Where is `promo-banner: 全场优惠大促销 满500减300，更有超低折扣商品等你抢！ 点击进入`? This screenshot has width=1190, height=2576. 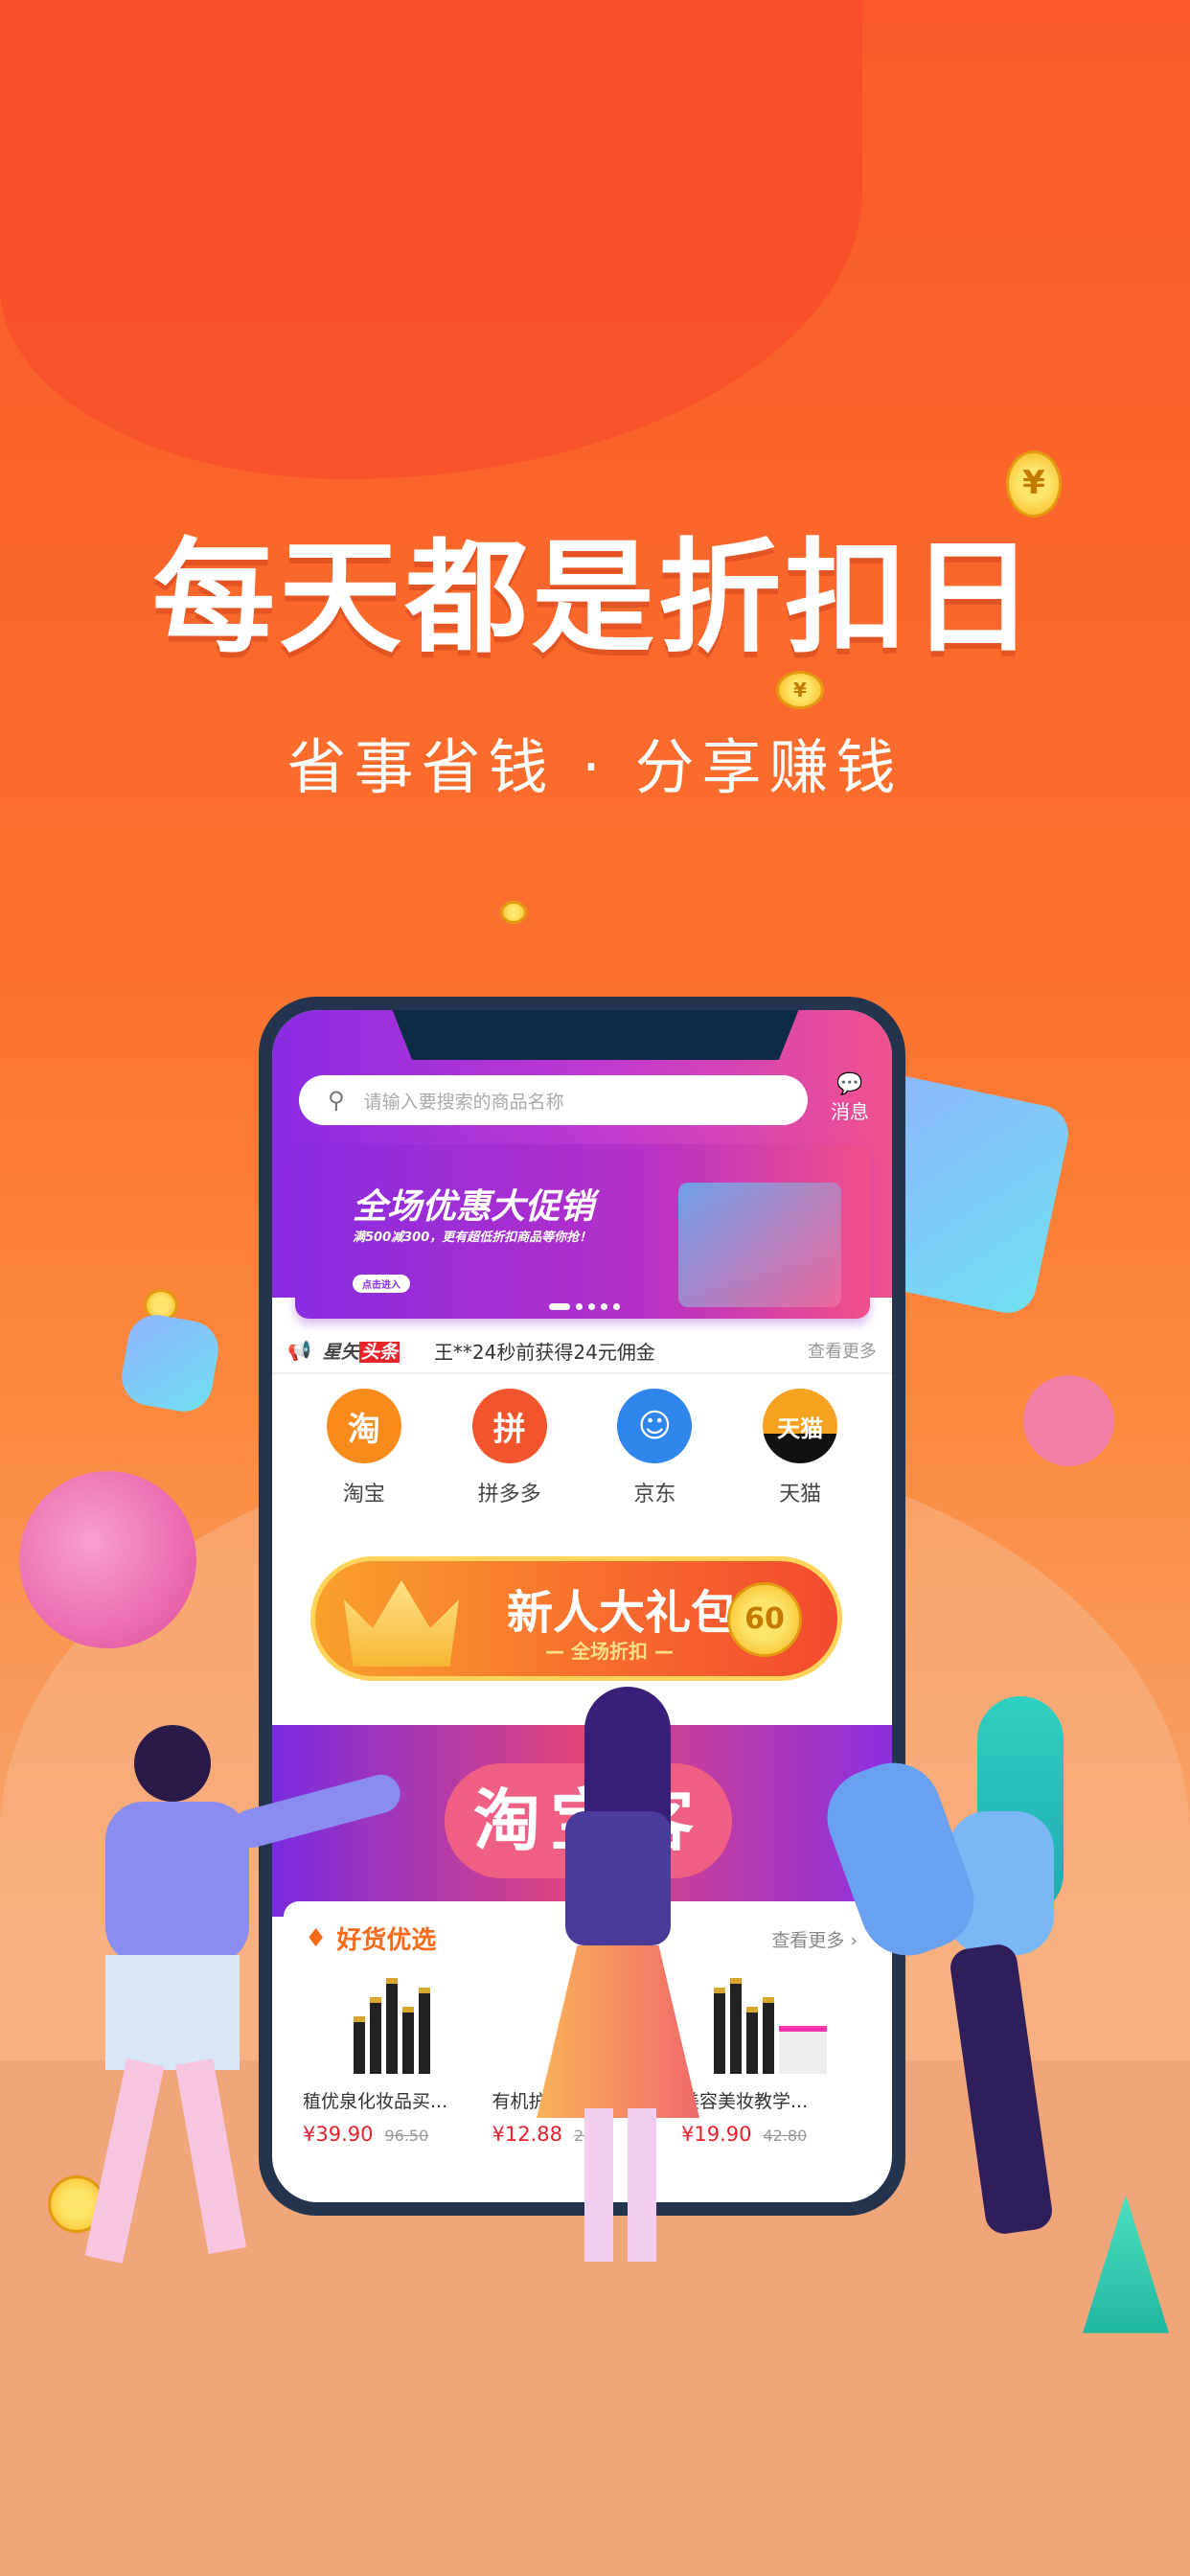
promo-banner: 全场优惠大促销 满500减300，更有超低折扣商品等你抢！ 点击进入 is located at coordinates (583, 1231).